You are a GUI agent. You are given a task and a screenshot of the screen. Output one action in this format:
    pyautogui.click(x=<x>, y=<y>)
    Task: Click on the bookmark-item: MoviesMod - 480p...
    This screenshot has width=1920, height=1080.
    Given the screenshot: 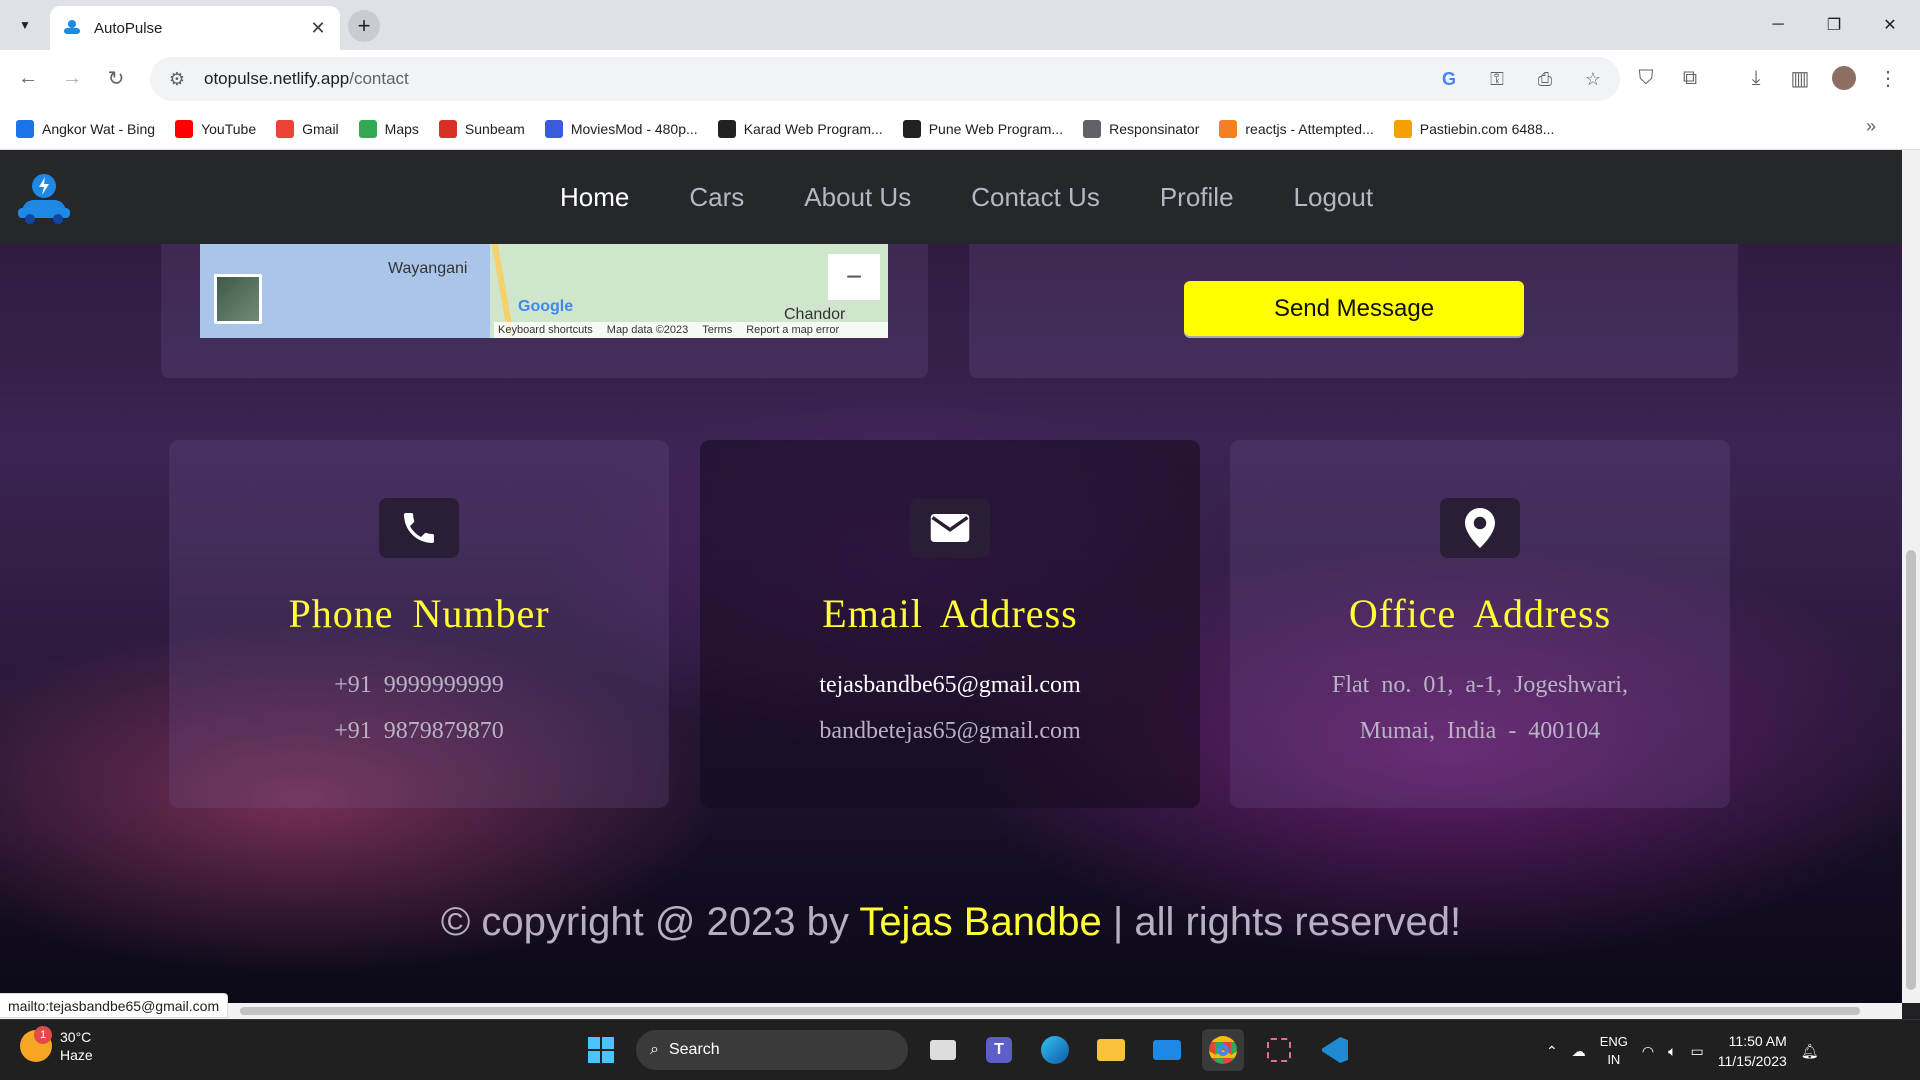 What is the action you would take?
    pyautogui.click(x=621, y=128)
    